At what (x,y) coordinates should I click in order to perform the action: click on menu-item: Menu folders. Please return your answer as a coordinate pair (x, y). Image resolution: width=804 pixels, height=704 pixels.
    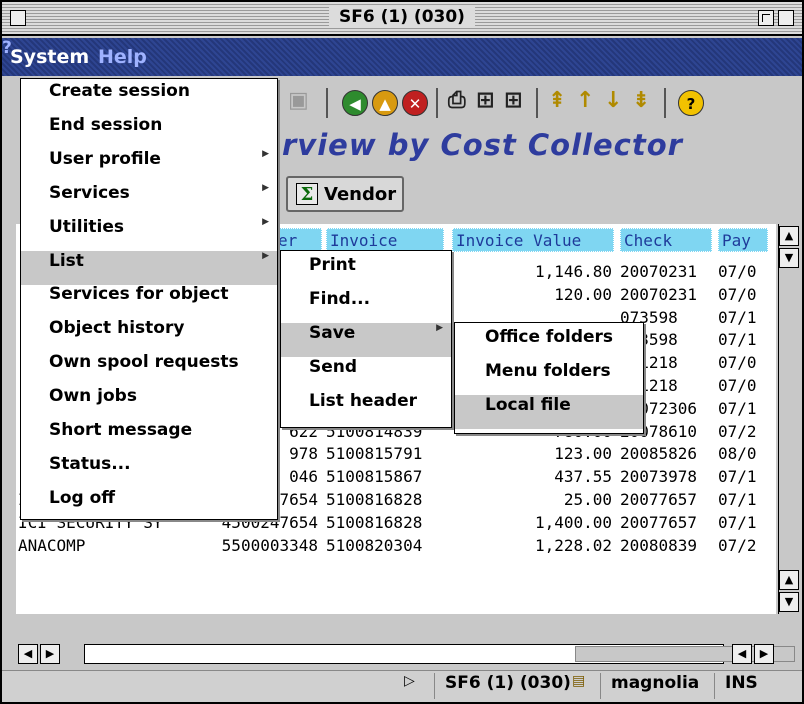
    Looking at the image, I should click on (549, 378).